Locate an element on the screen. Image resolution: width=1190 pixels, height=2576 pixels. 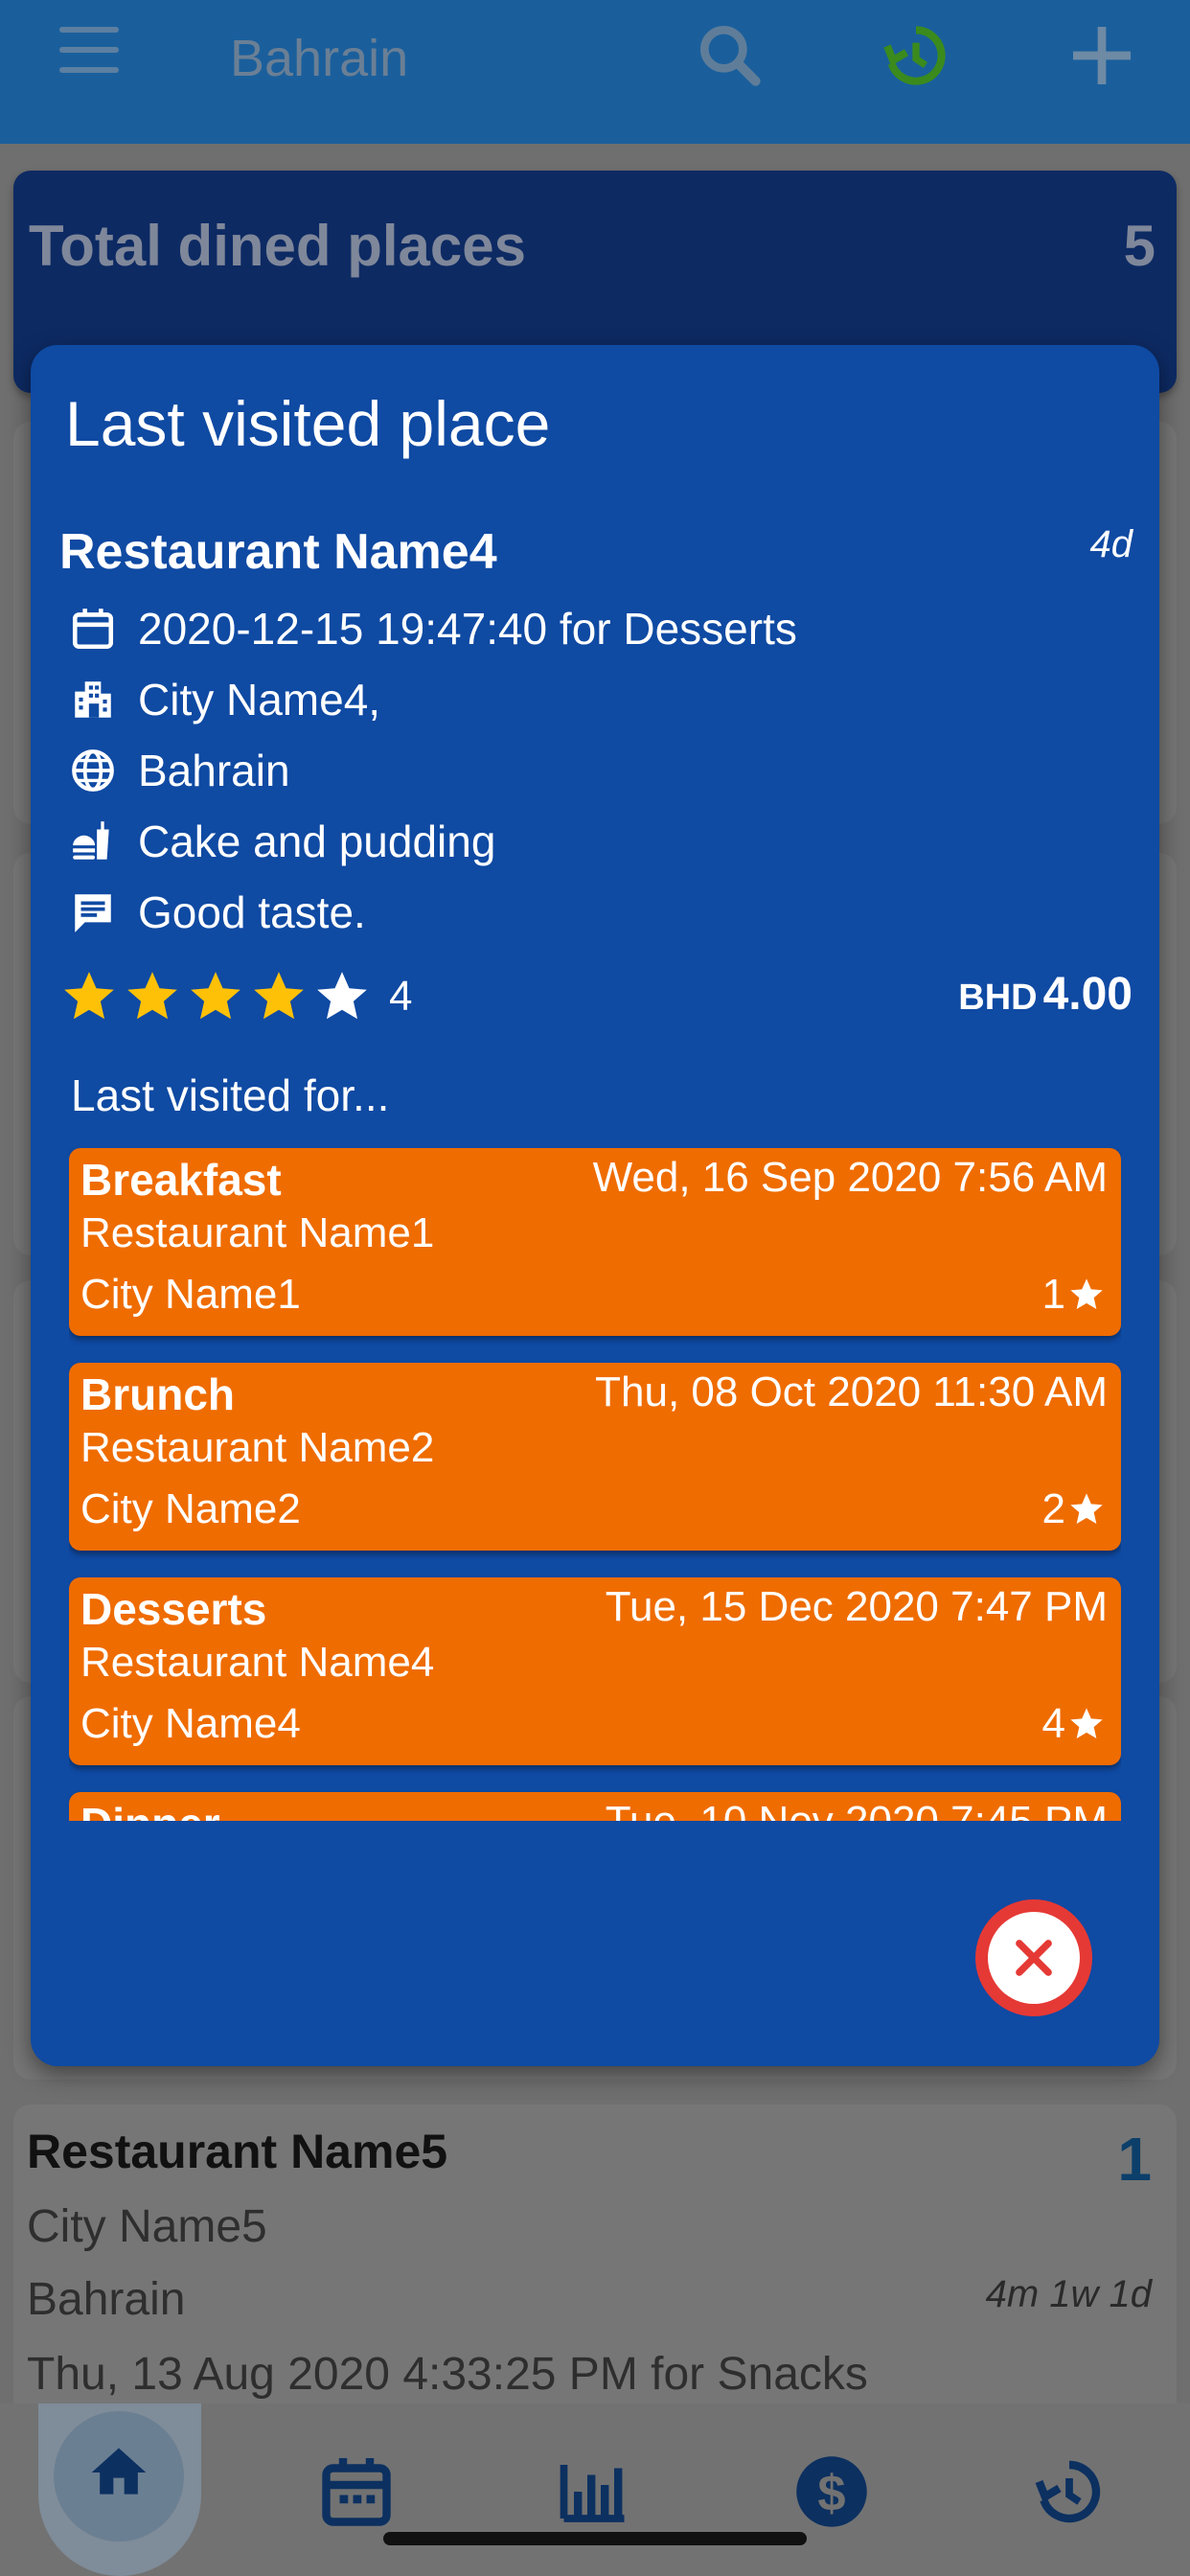
city-row: City Name4, is located at coordinates (225, 699).